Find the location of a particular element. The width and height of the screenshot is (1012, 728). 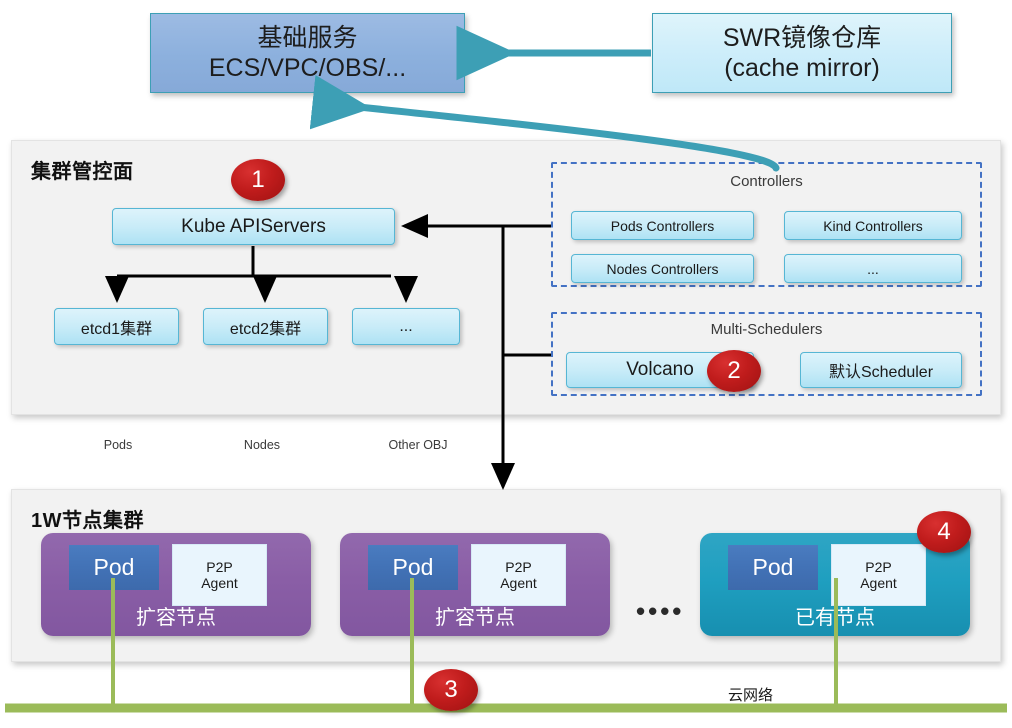

obj-label-nodes: Nodes is located at coordinates (262, 445).